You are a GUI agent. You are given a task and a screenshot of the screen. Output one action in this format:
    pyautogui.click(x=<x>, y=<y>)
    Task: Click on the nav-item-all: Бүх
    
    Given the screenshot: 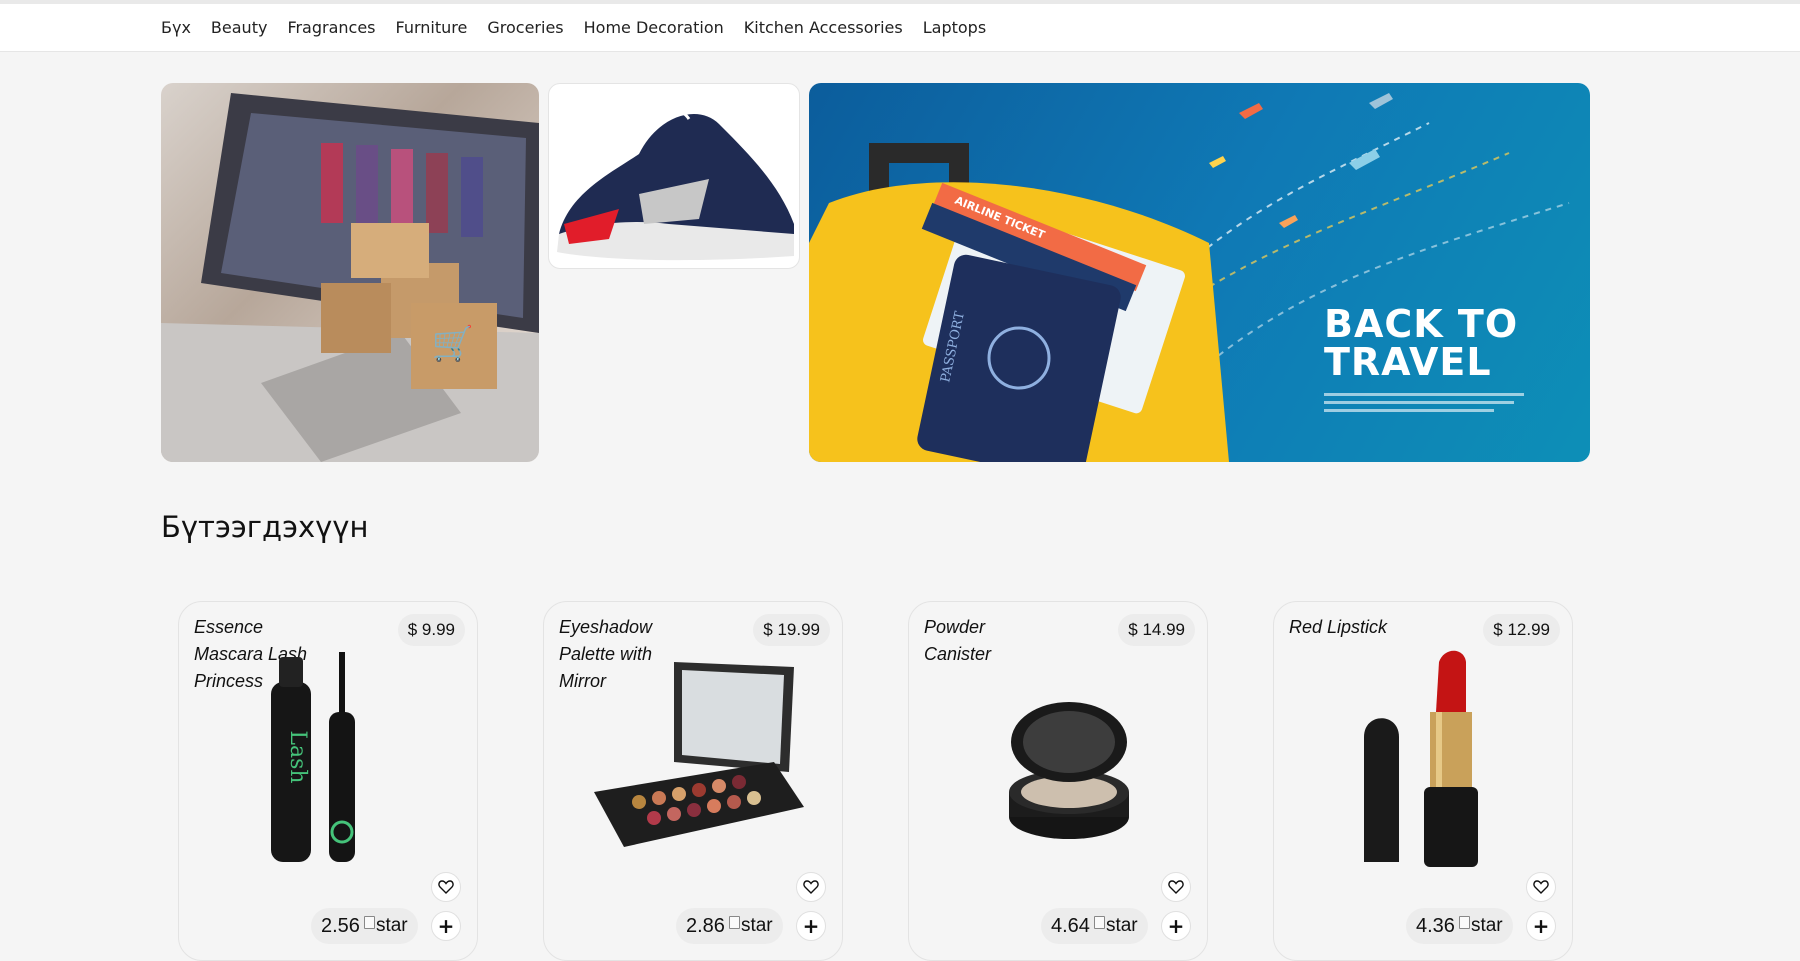 What is the action you would take?
    pyautogui.click(x=176, y=27)
    